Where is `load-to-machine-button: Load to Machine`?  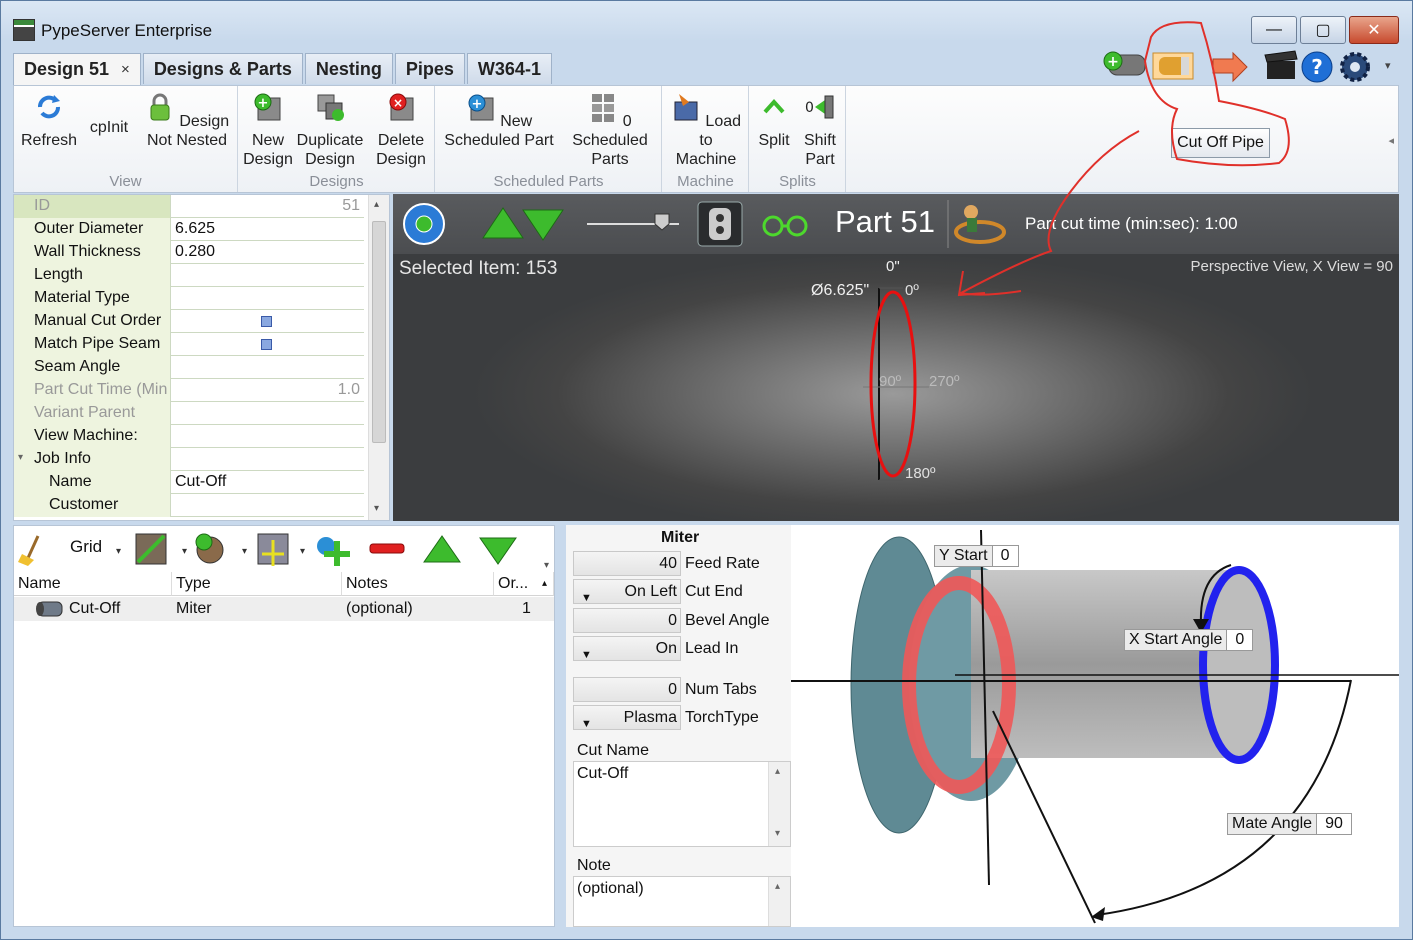
load-to-machine-button: Load to Machine is located at coordinates (706, 130).